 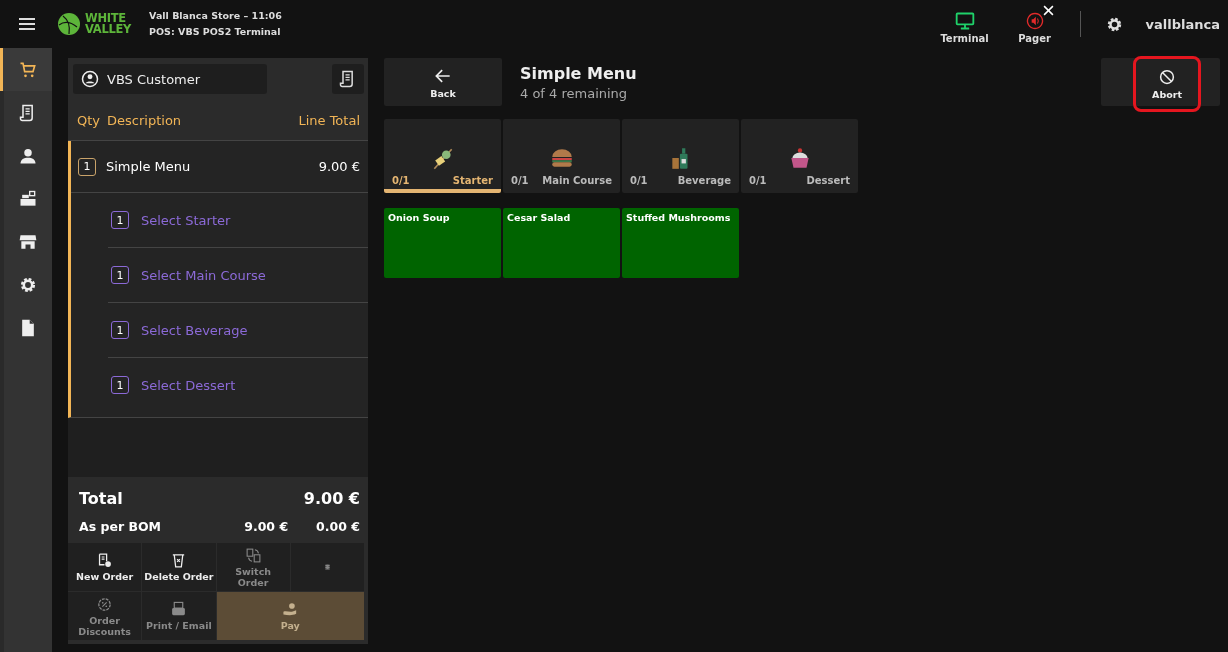 I want to click on total-label: Total, so click(x=101, y=498).